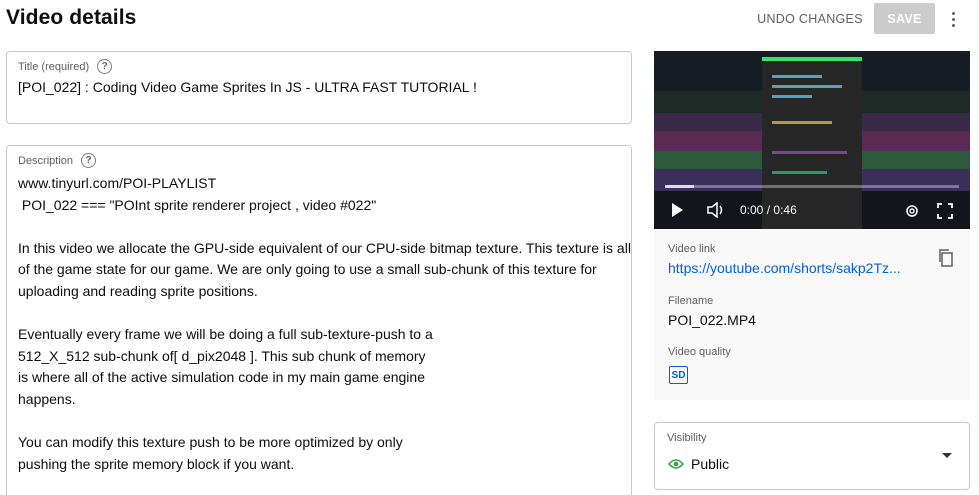  Describe the element at coordinates (716, 210) in the screenshot. I see `volume-icon` at that location.